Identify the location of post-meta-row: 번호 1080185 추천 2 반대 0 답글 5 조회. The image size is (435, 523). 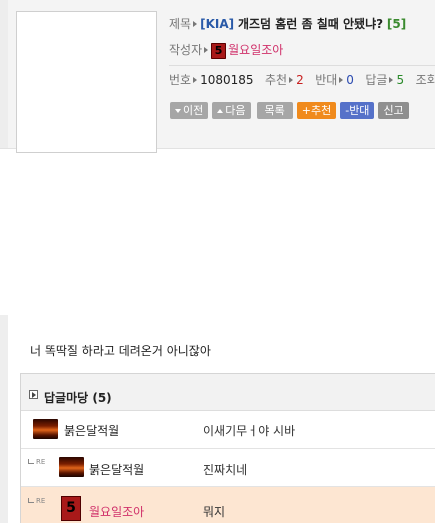
(302, 79).